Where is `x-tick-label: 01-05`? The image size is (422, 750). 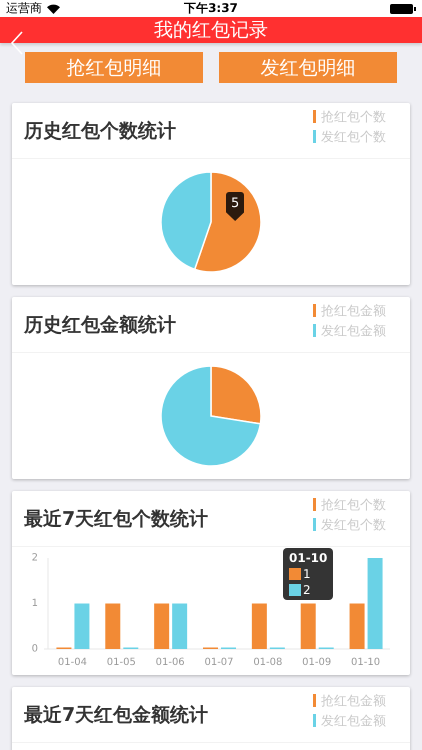 x-tick-label: 01-05 is located at coordinates (121, 662).